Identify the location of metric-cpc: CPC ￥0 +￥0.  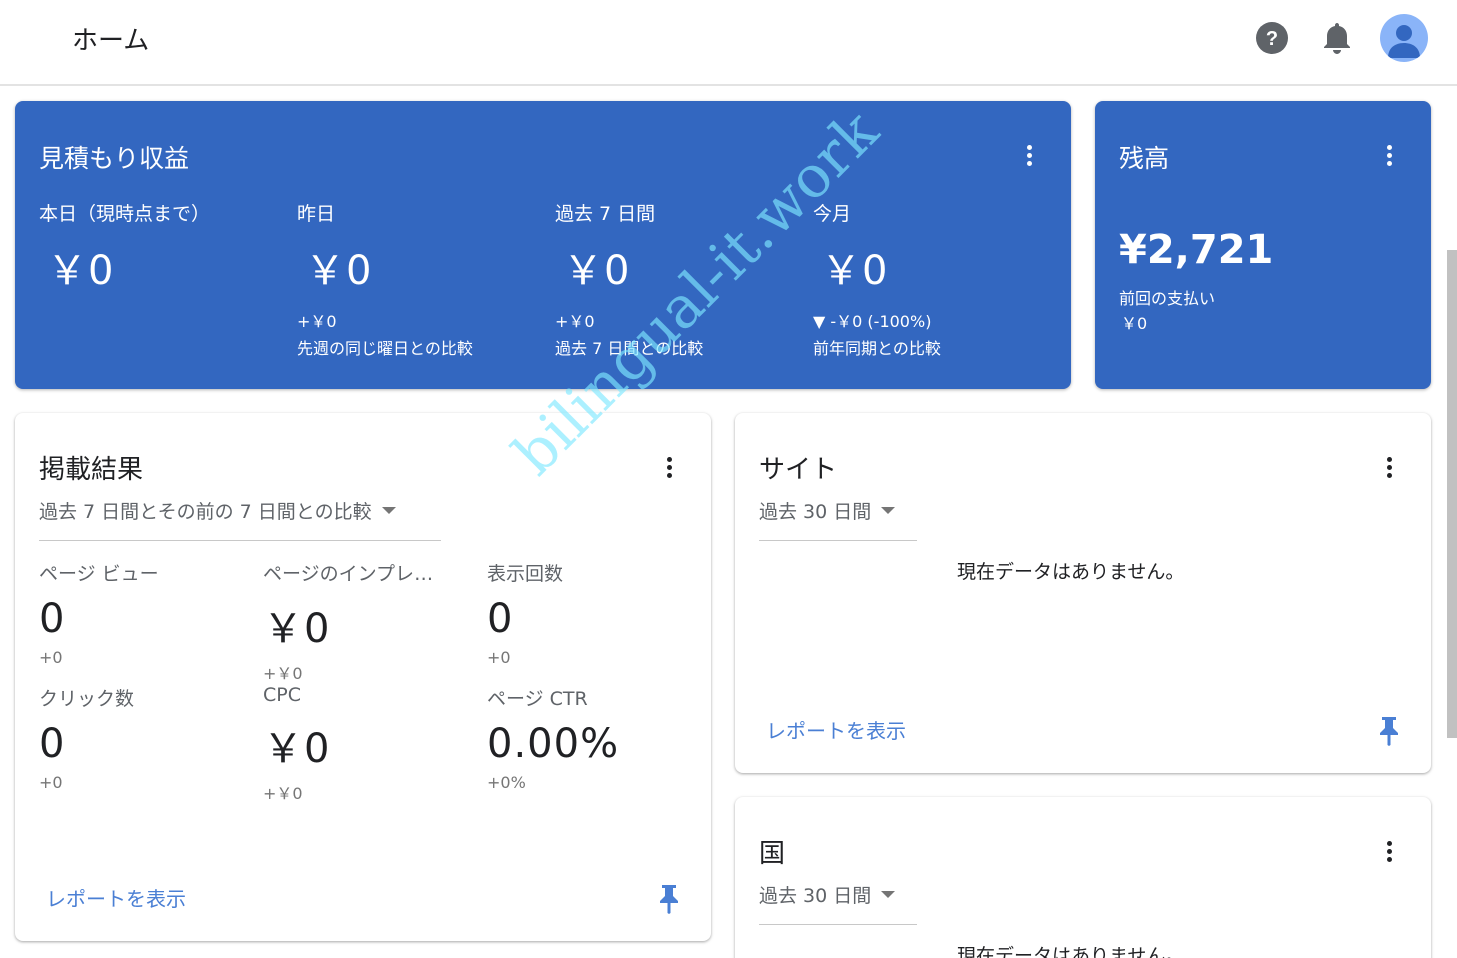
(368, 744).